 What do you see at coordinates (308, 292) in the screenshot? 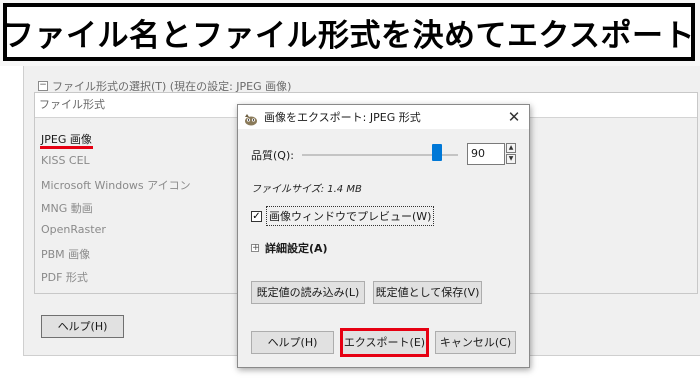
I see `load-defaults-button: 既定値の読み込み(L)` at bounding box center [308, 292].